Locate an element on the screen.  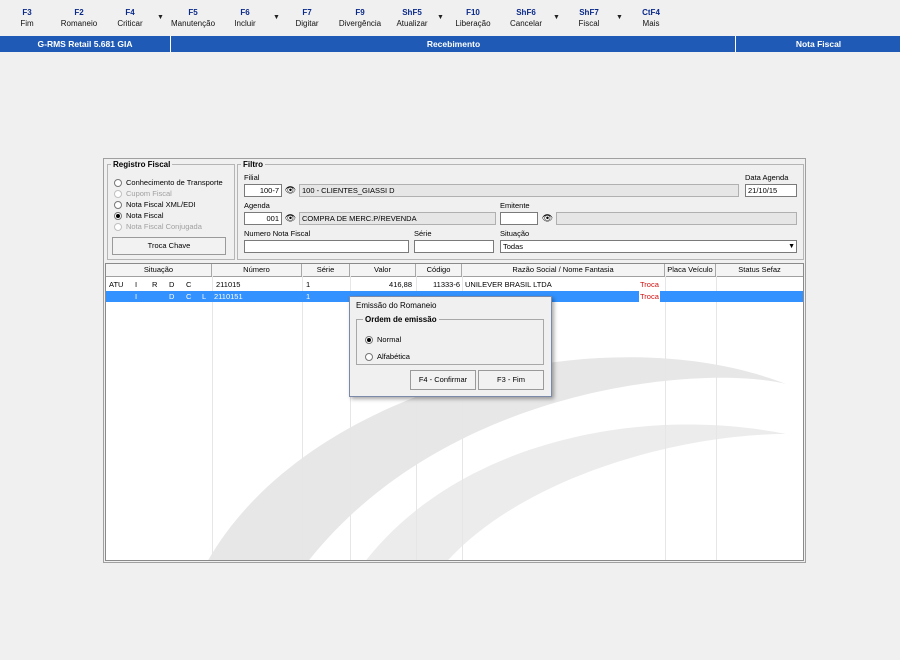
toolbar-label: Liberação is located at coordinates (473, 23).